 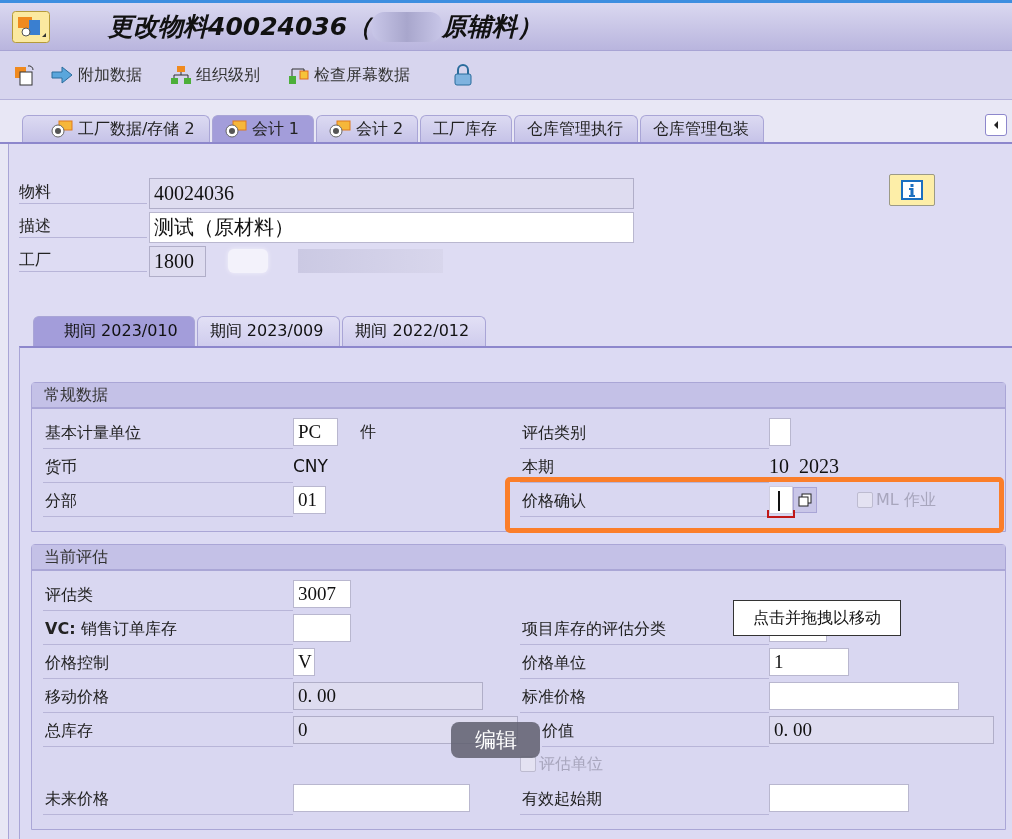 I want to click on input-field: 1, so click(x=809, y=662).